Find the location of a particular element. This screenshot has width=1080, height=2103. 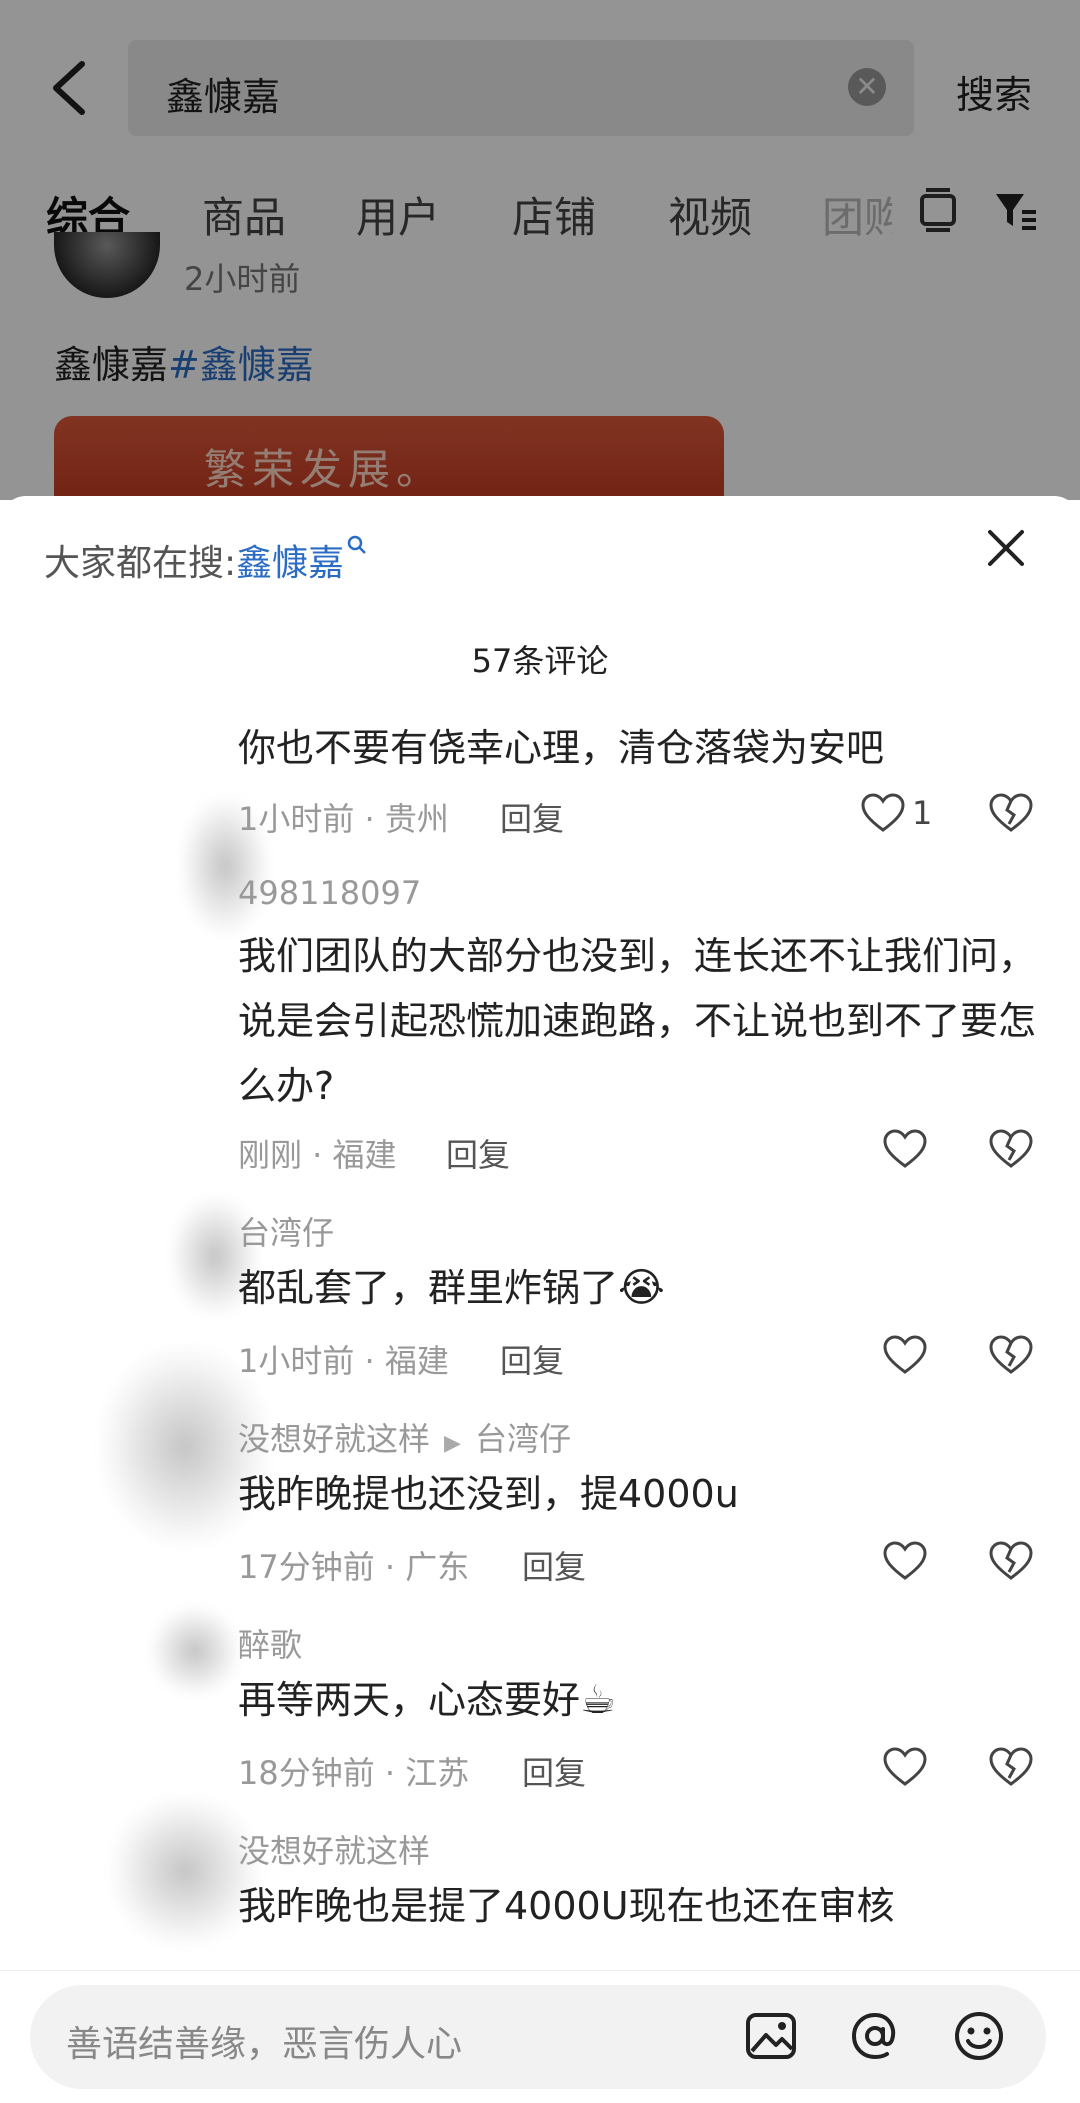

comment-username: 没想好就这样 is located at coordinates (334, 1849).